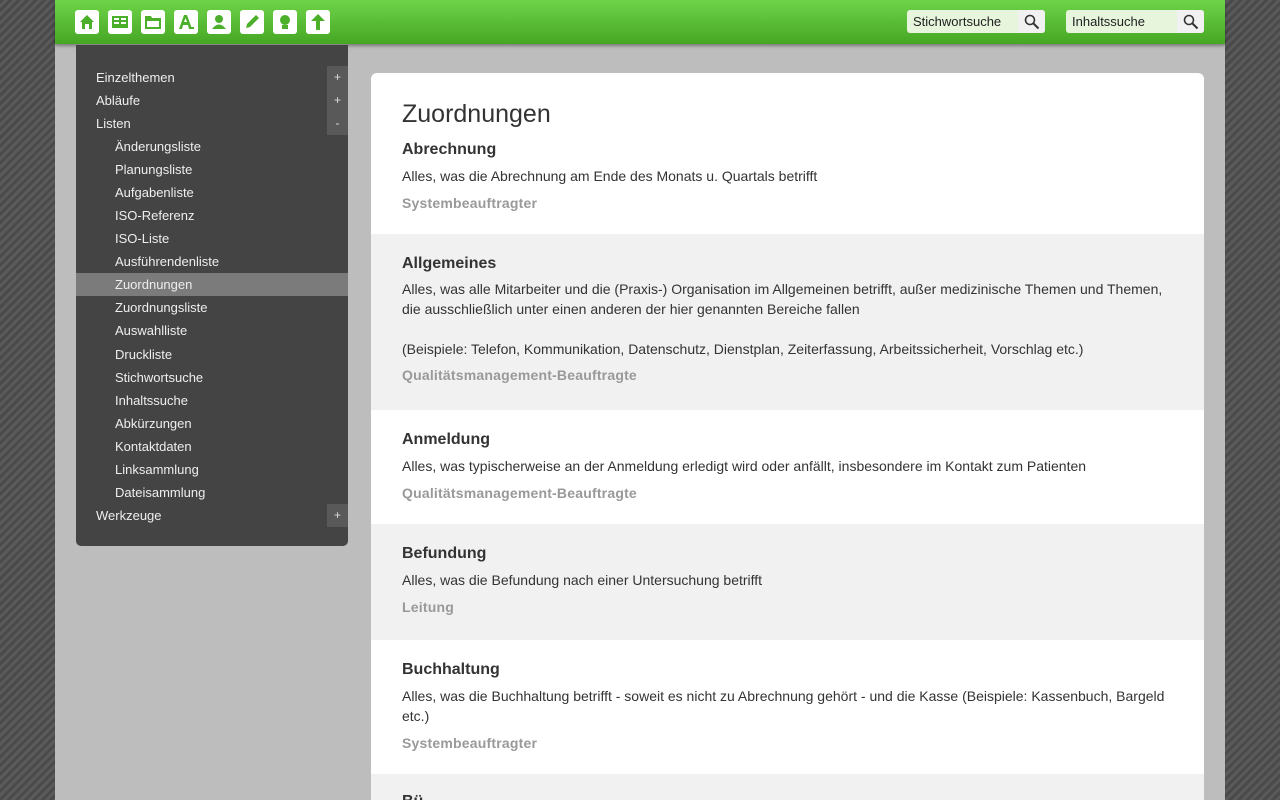  I want to click on keyword-search-button, so click(1031, 21).